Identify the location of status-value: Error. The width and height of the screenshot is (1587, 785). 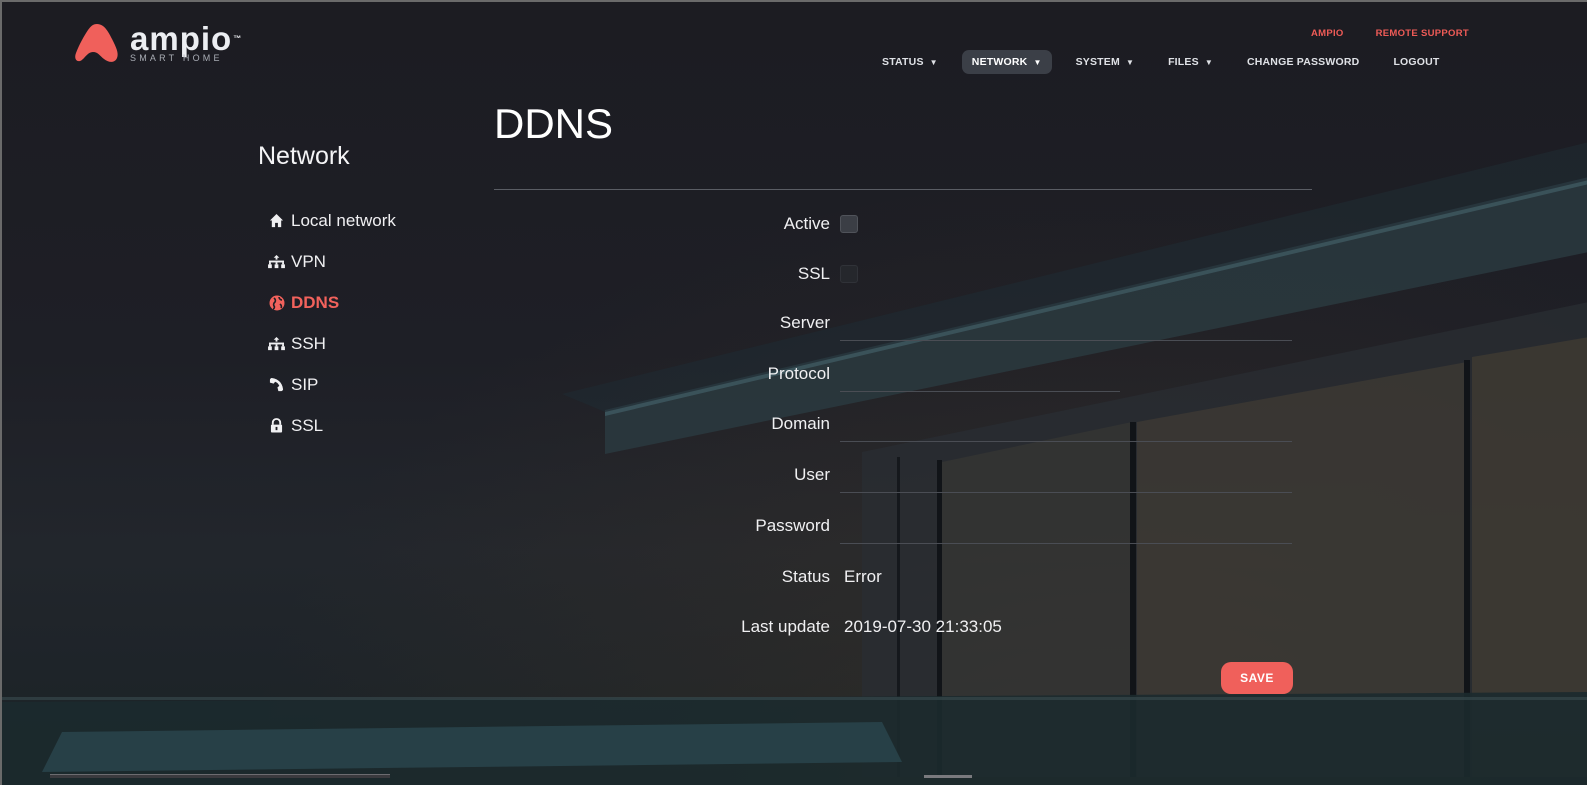
(863, 576).